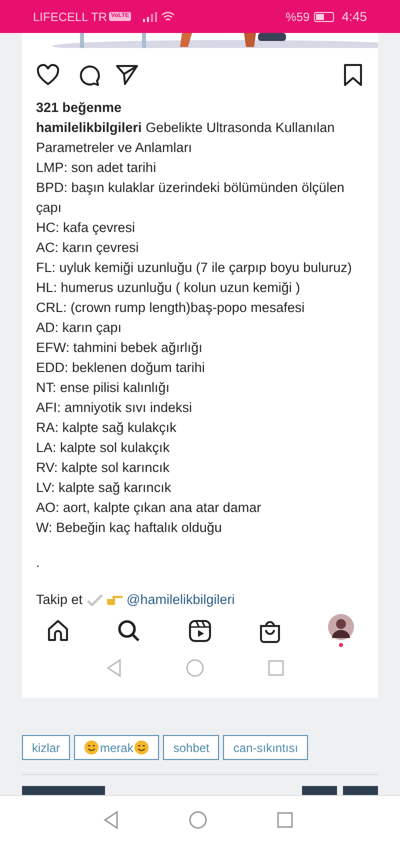 This screenshot has width=400, height=844. Describe the element at coordinates (88, 248) in the screenshot. I see `caption-line: AC: karın çevresi` at that location.